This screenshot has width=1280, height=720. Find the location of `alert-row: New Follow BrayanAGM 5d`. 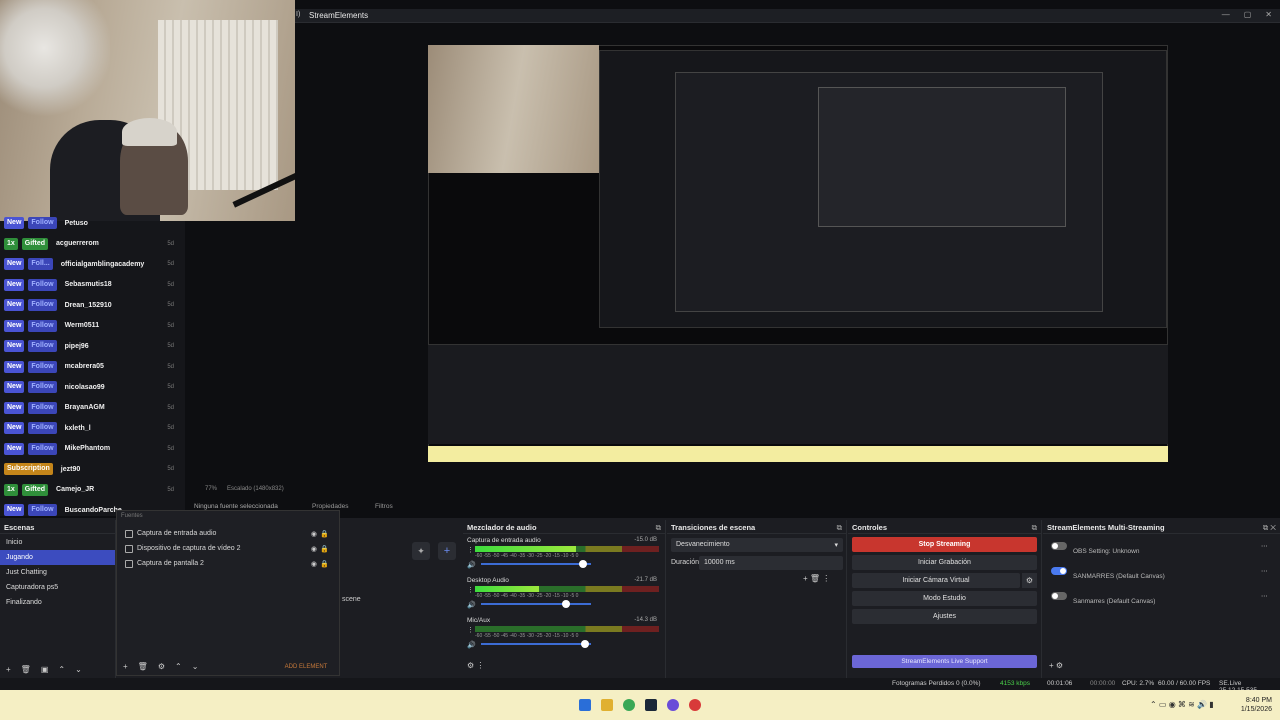

alert-row: New Follow BrayanAGM 5d is located at coordinates (91, 408).